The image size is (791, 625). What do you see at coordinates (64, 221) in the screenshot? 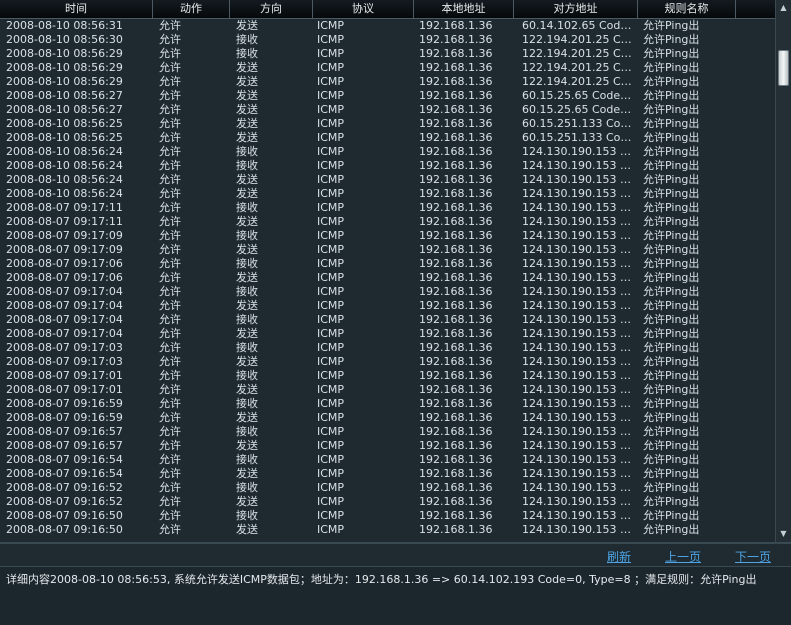
I see `cell-time: 2008-08-07 09:17:11` at bounding box center [64, 221].